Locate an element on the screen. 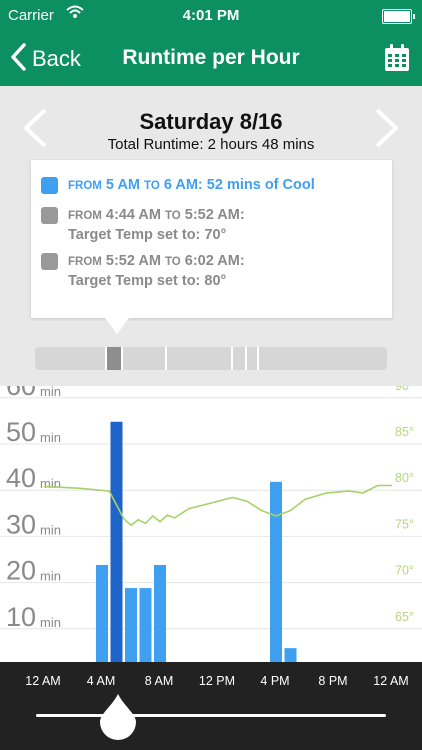 The width and height of the screenshot is (422, 750). calendar-icon is located at coordinates (397, 60).